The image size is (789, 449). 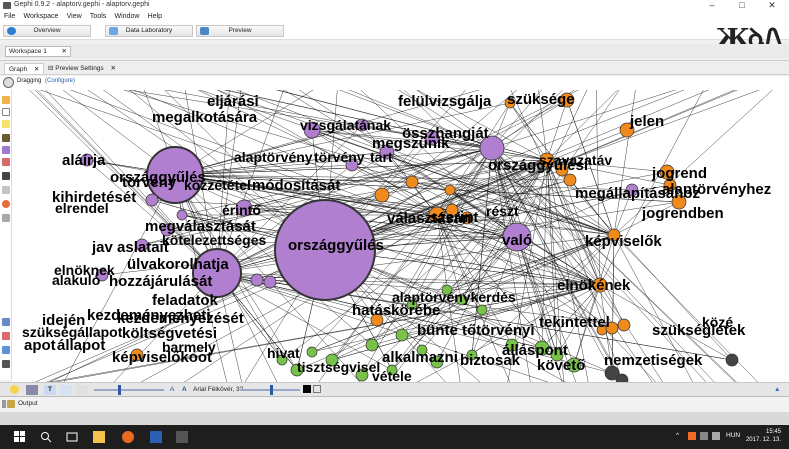 I want to click on windows-start-icon, so click(x=20, y=437).